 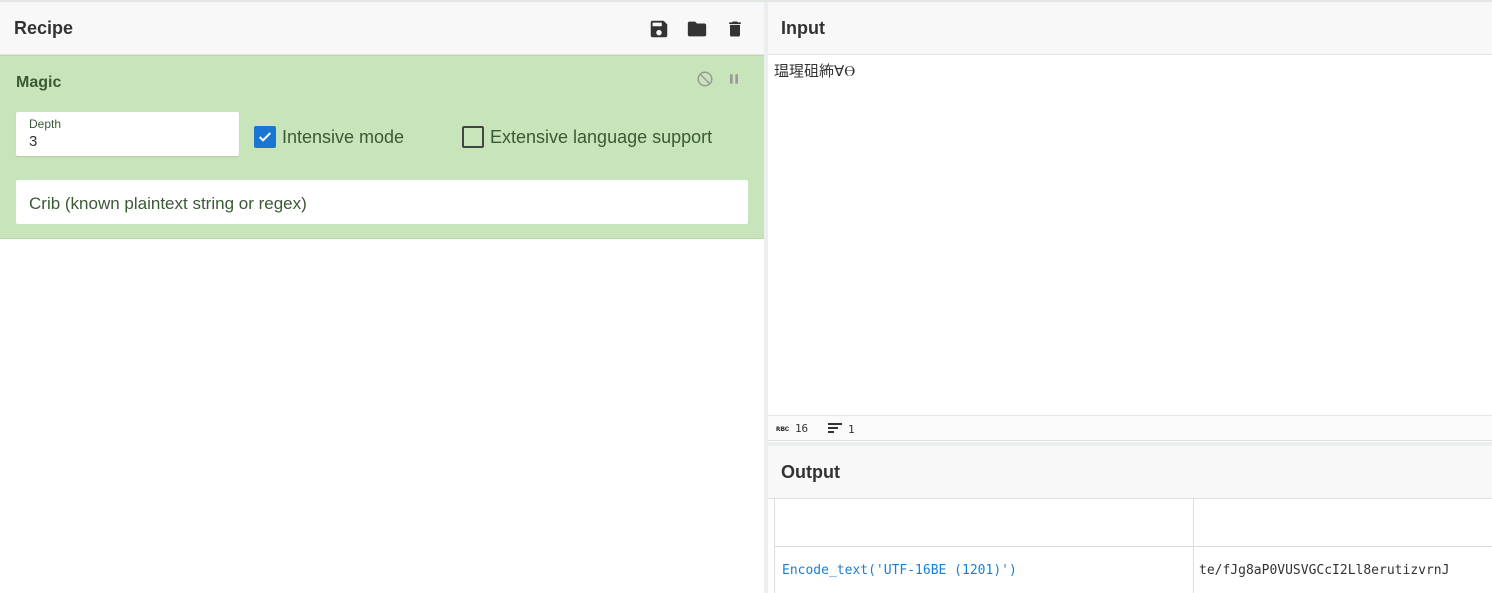 What do you see at coordinates (382, 202) in the screenshot?
I see `crib-input: Crib (known plaintext string or regex)` at bounding box center [382, 202].